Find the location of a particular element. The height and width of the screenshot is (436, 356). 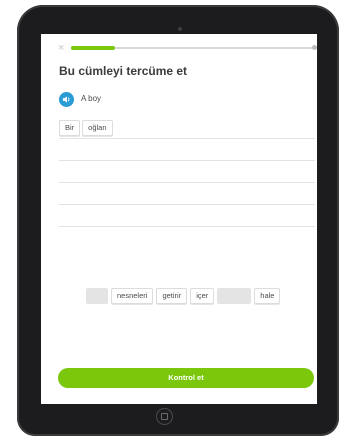

answer-word-chip: oğlan is located at coordinates (97, 128).